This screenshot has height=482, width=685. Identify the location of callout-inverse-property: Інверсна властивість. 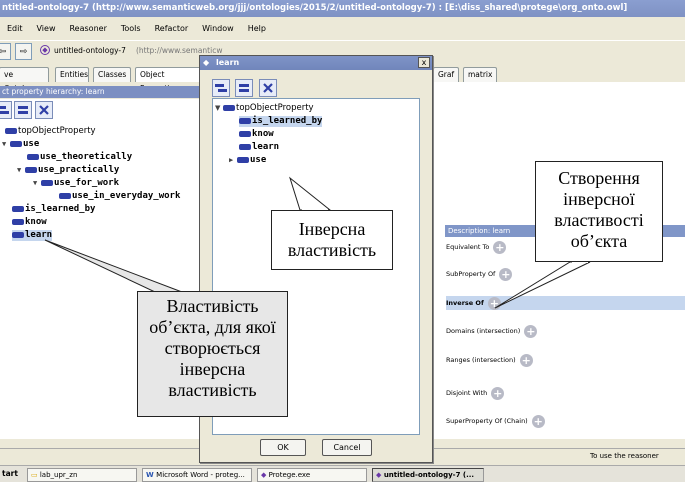
(332, 240).